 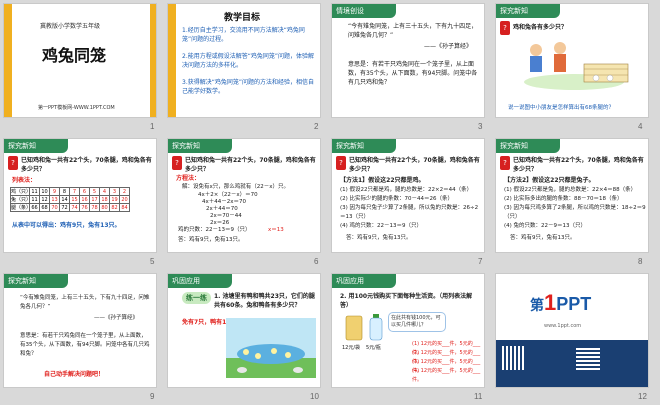 I want to click on goal-2: 2.能用方程或假设法解答“鸡兔同笼”问题，体验解决问题方法的多样化。, so click(x=248, y=61).